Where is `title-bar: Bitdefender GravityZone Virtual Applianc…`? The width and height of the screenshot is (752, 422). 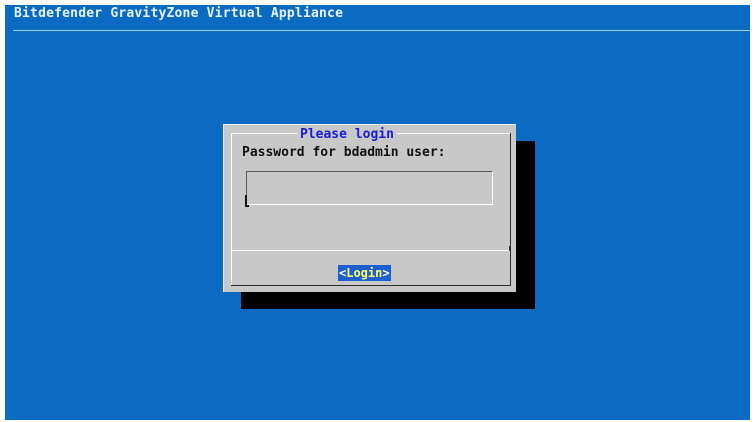 title-bar: Bitdefender GravityZone Virtual Applianc… is located at coordinates (377, 16).